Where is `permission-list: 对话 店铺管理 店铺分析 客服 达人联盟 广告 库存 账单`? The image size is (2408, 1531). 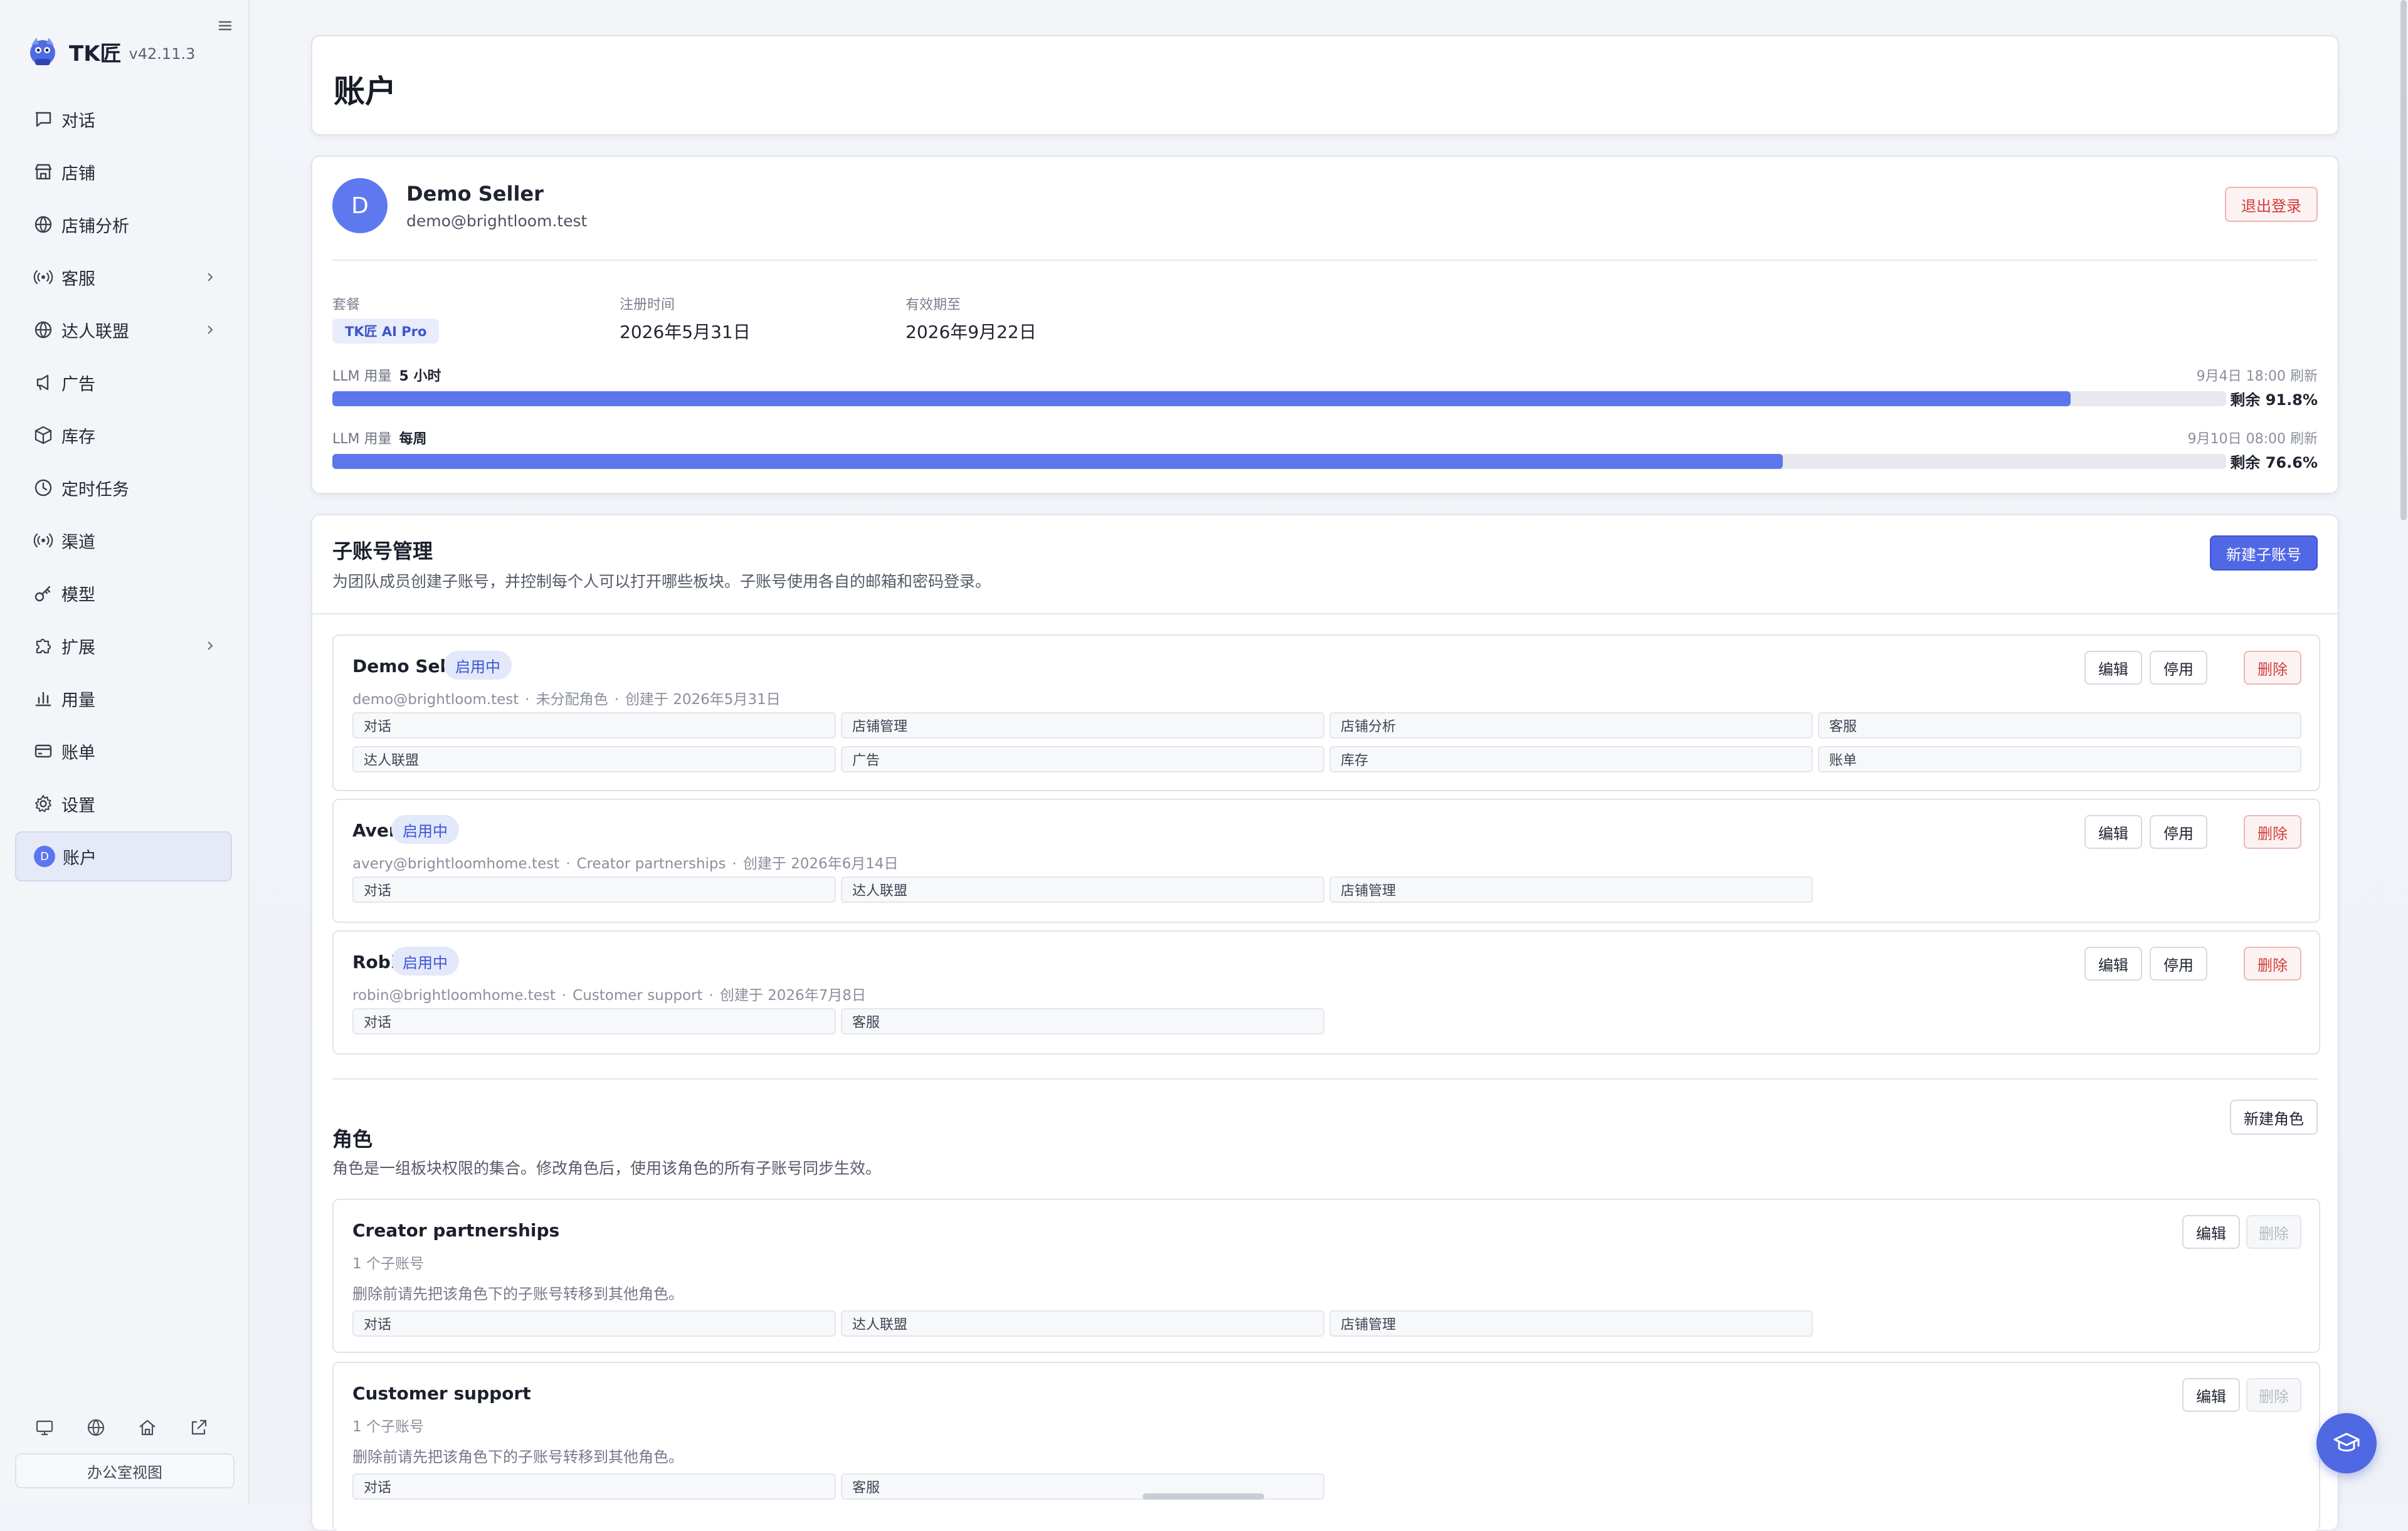 permission-list: 对话 店铺管理 店铺分析 客服 达人联盟 广告 库存 账单 is located at coordinates (1326, 742).